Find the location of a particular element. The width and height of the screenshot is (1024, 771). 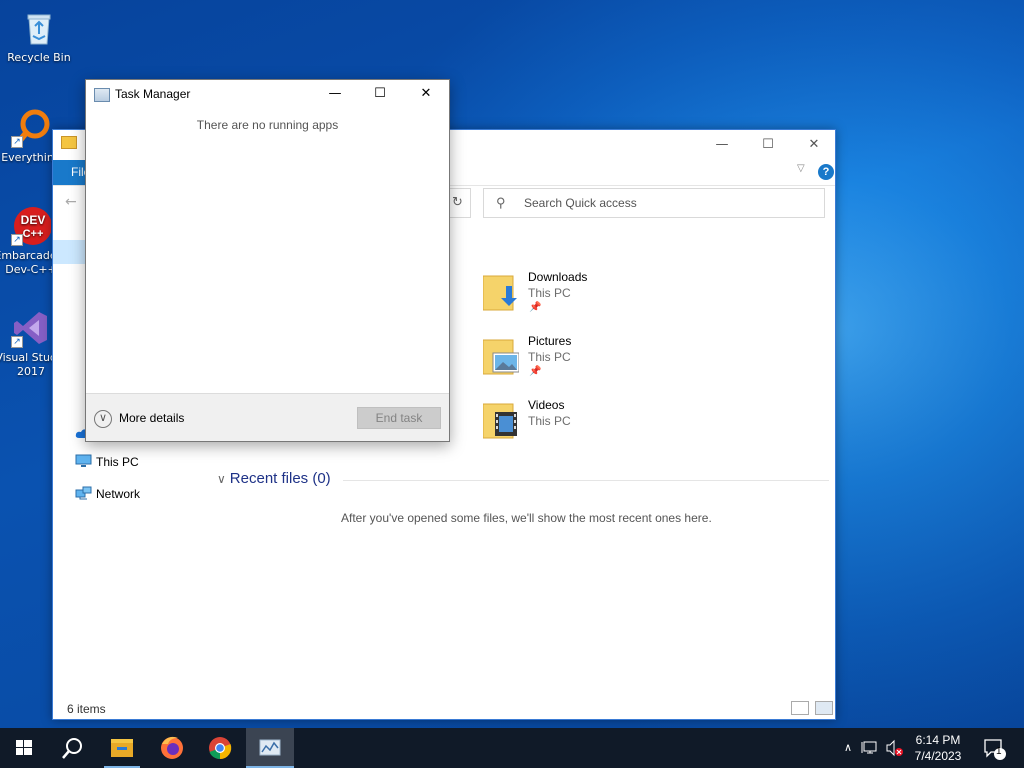

svg-text: DEV is located at coordinates (33, 220).